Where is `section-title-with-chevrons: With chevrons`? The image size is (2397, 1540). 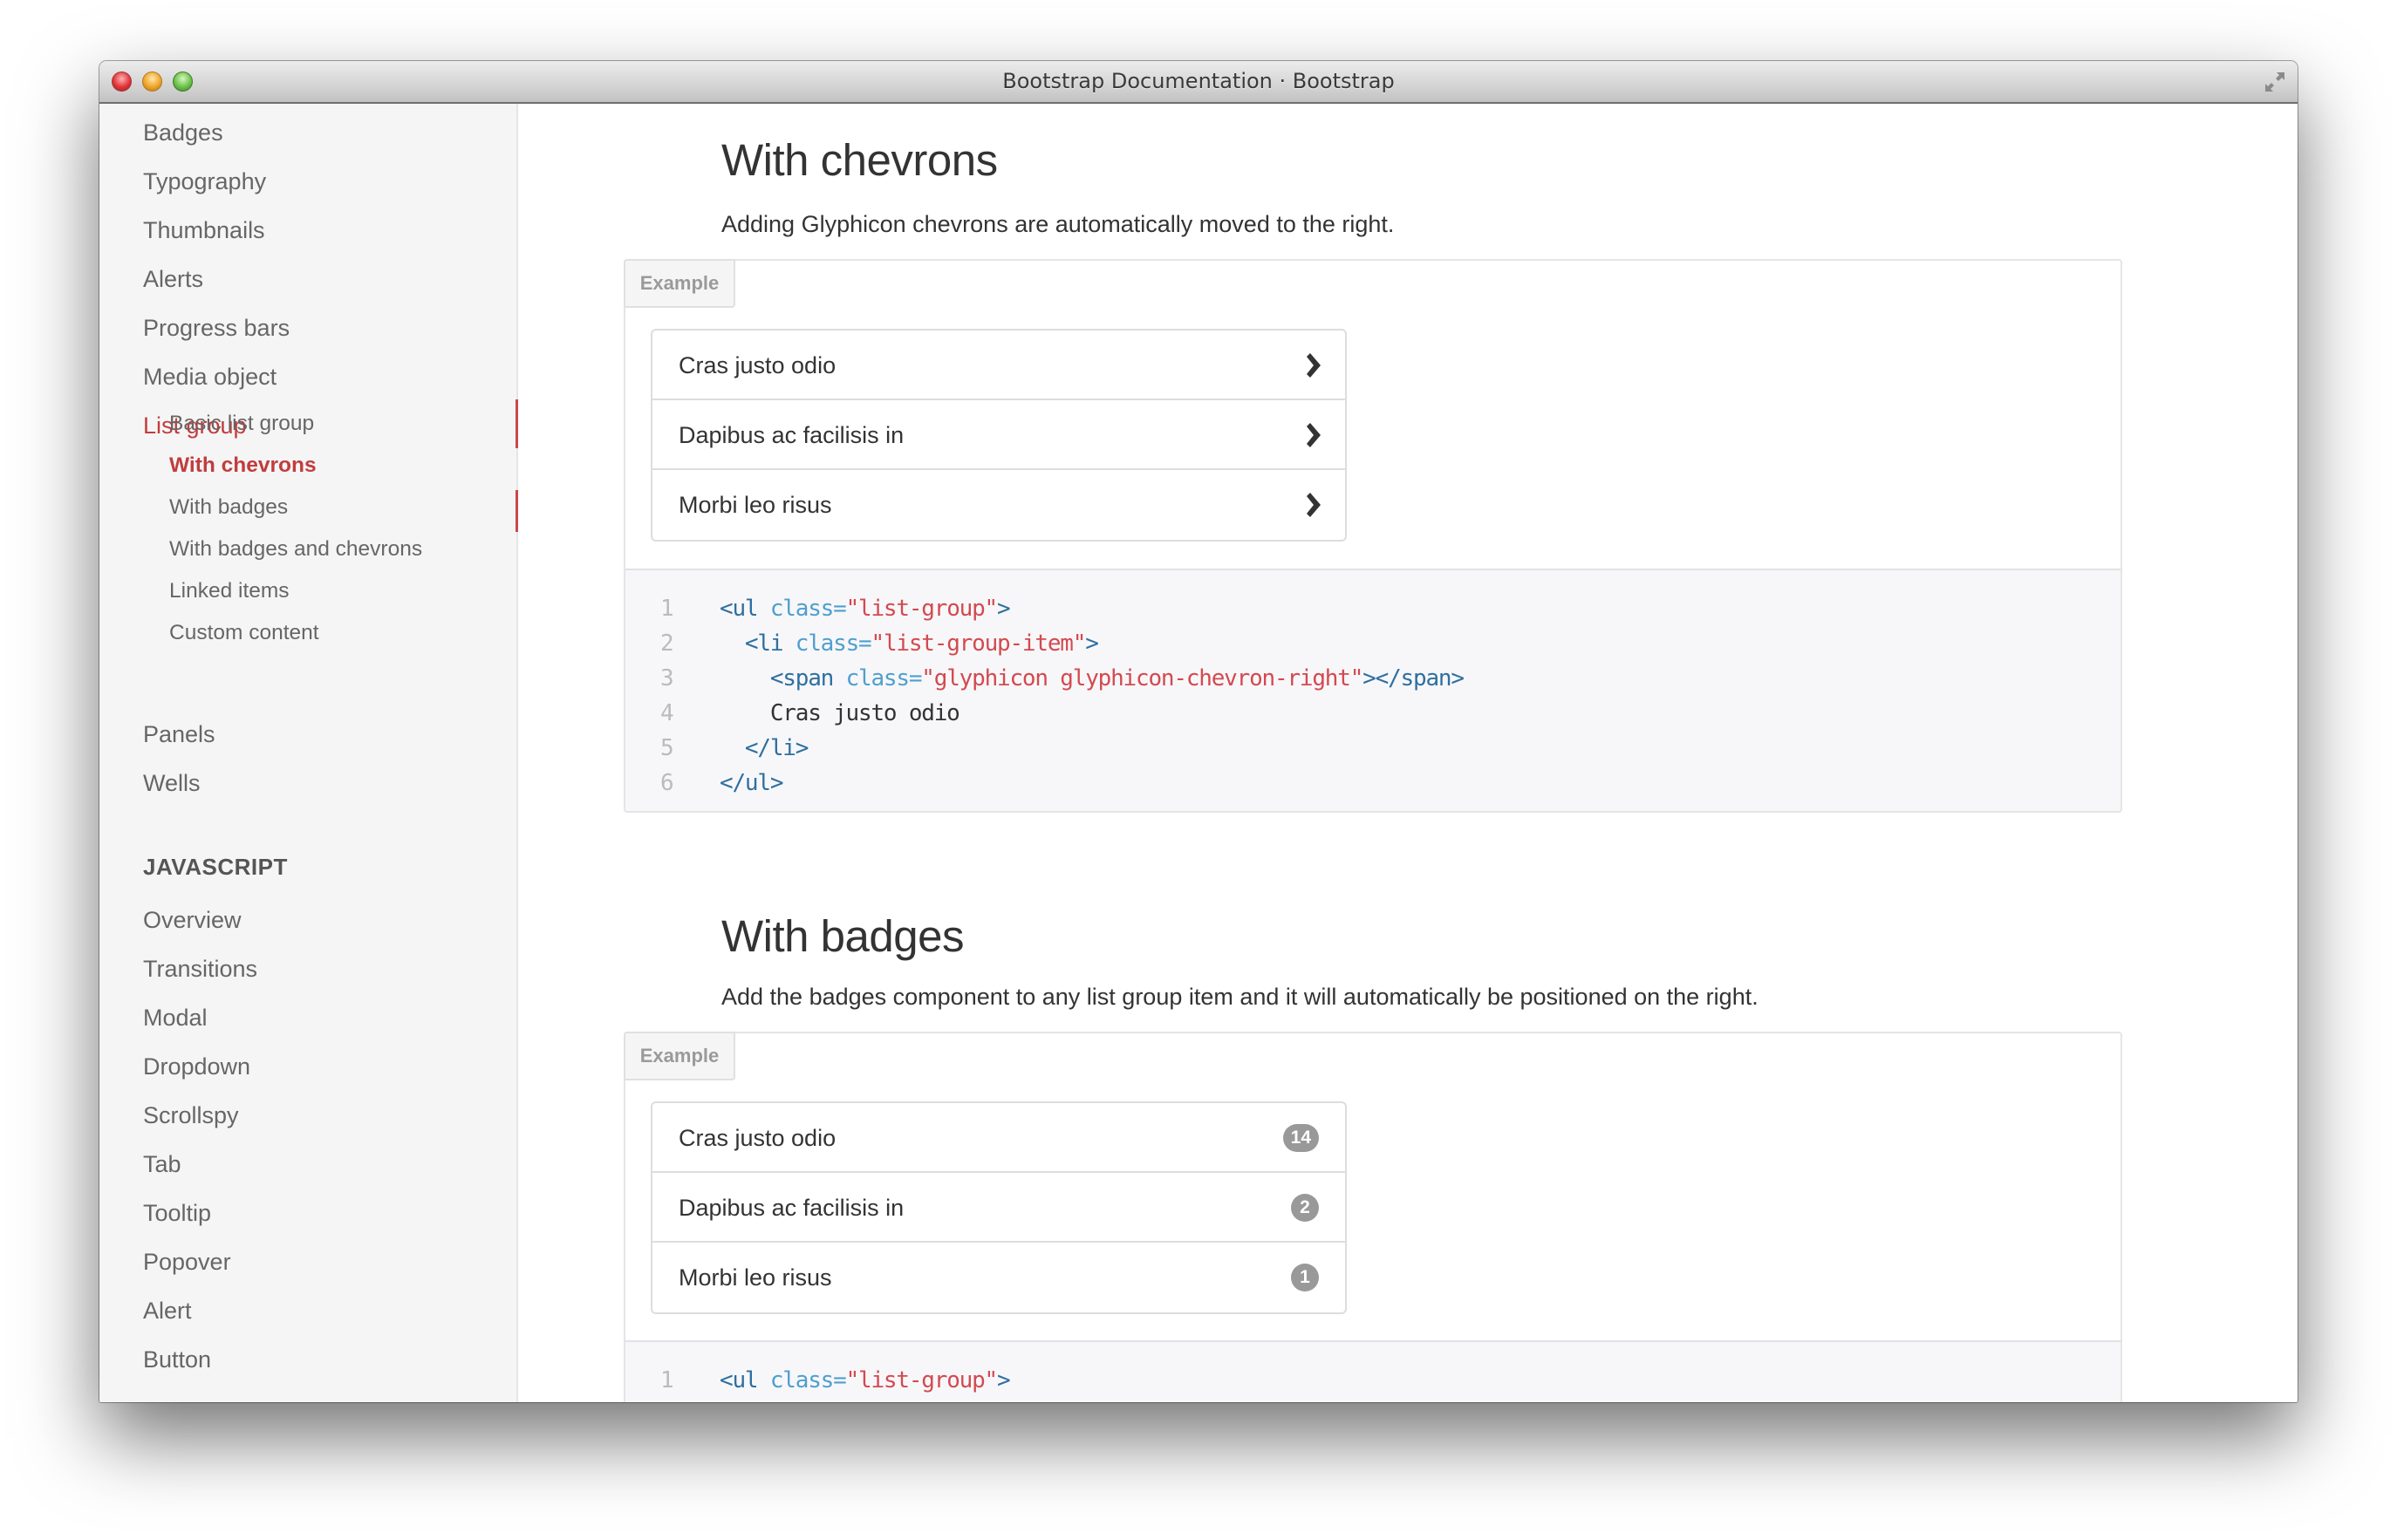
section-title-with-chevrons: With chevrons is located at coordinates (859, 160).